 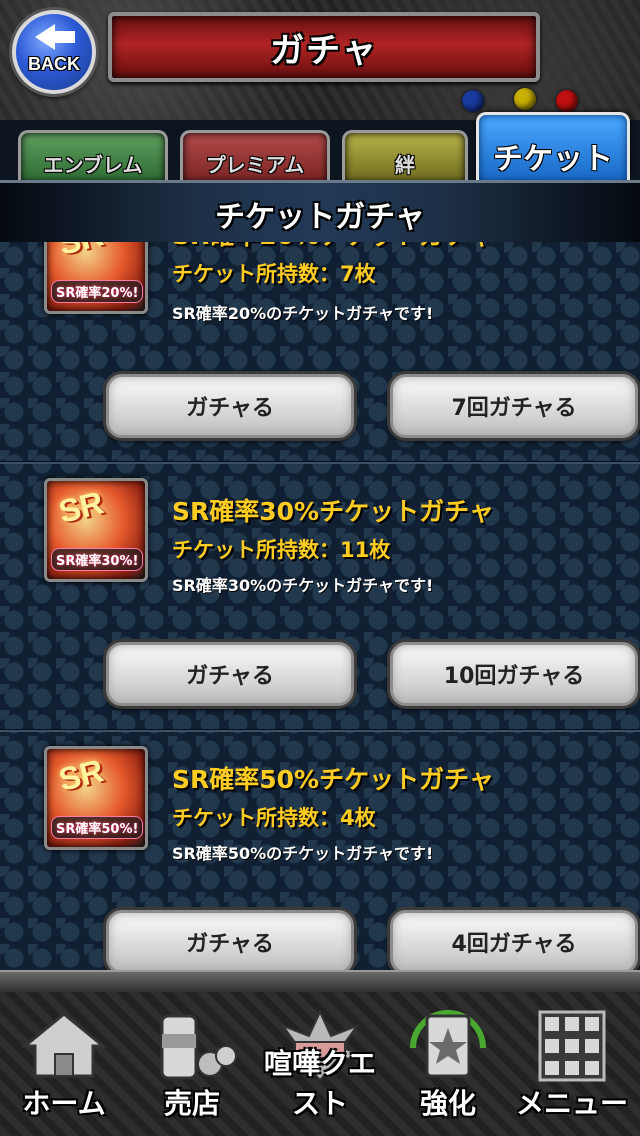 What do you see at coordinates (320, 982) in the screenshot?
I see `footer-divider` at bounding box center [320, 982].